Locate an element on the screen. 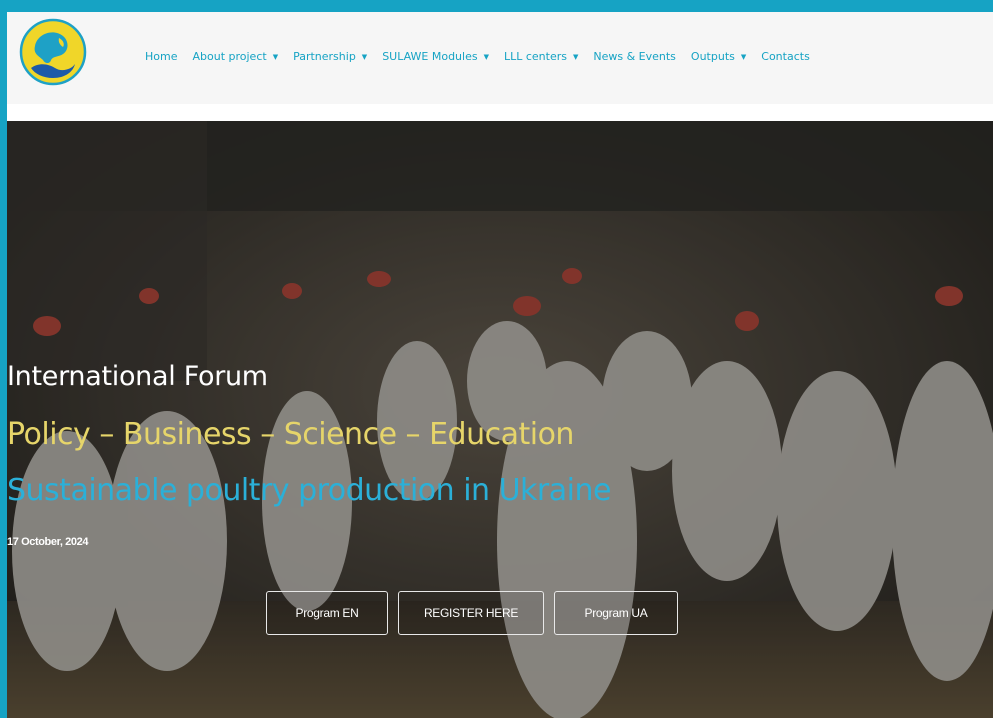  nav-home-label: Home is located at coordinates (161, 56).